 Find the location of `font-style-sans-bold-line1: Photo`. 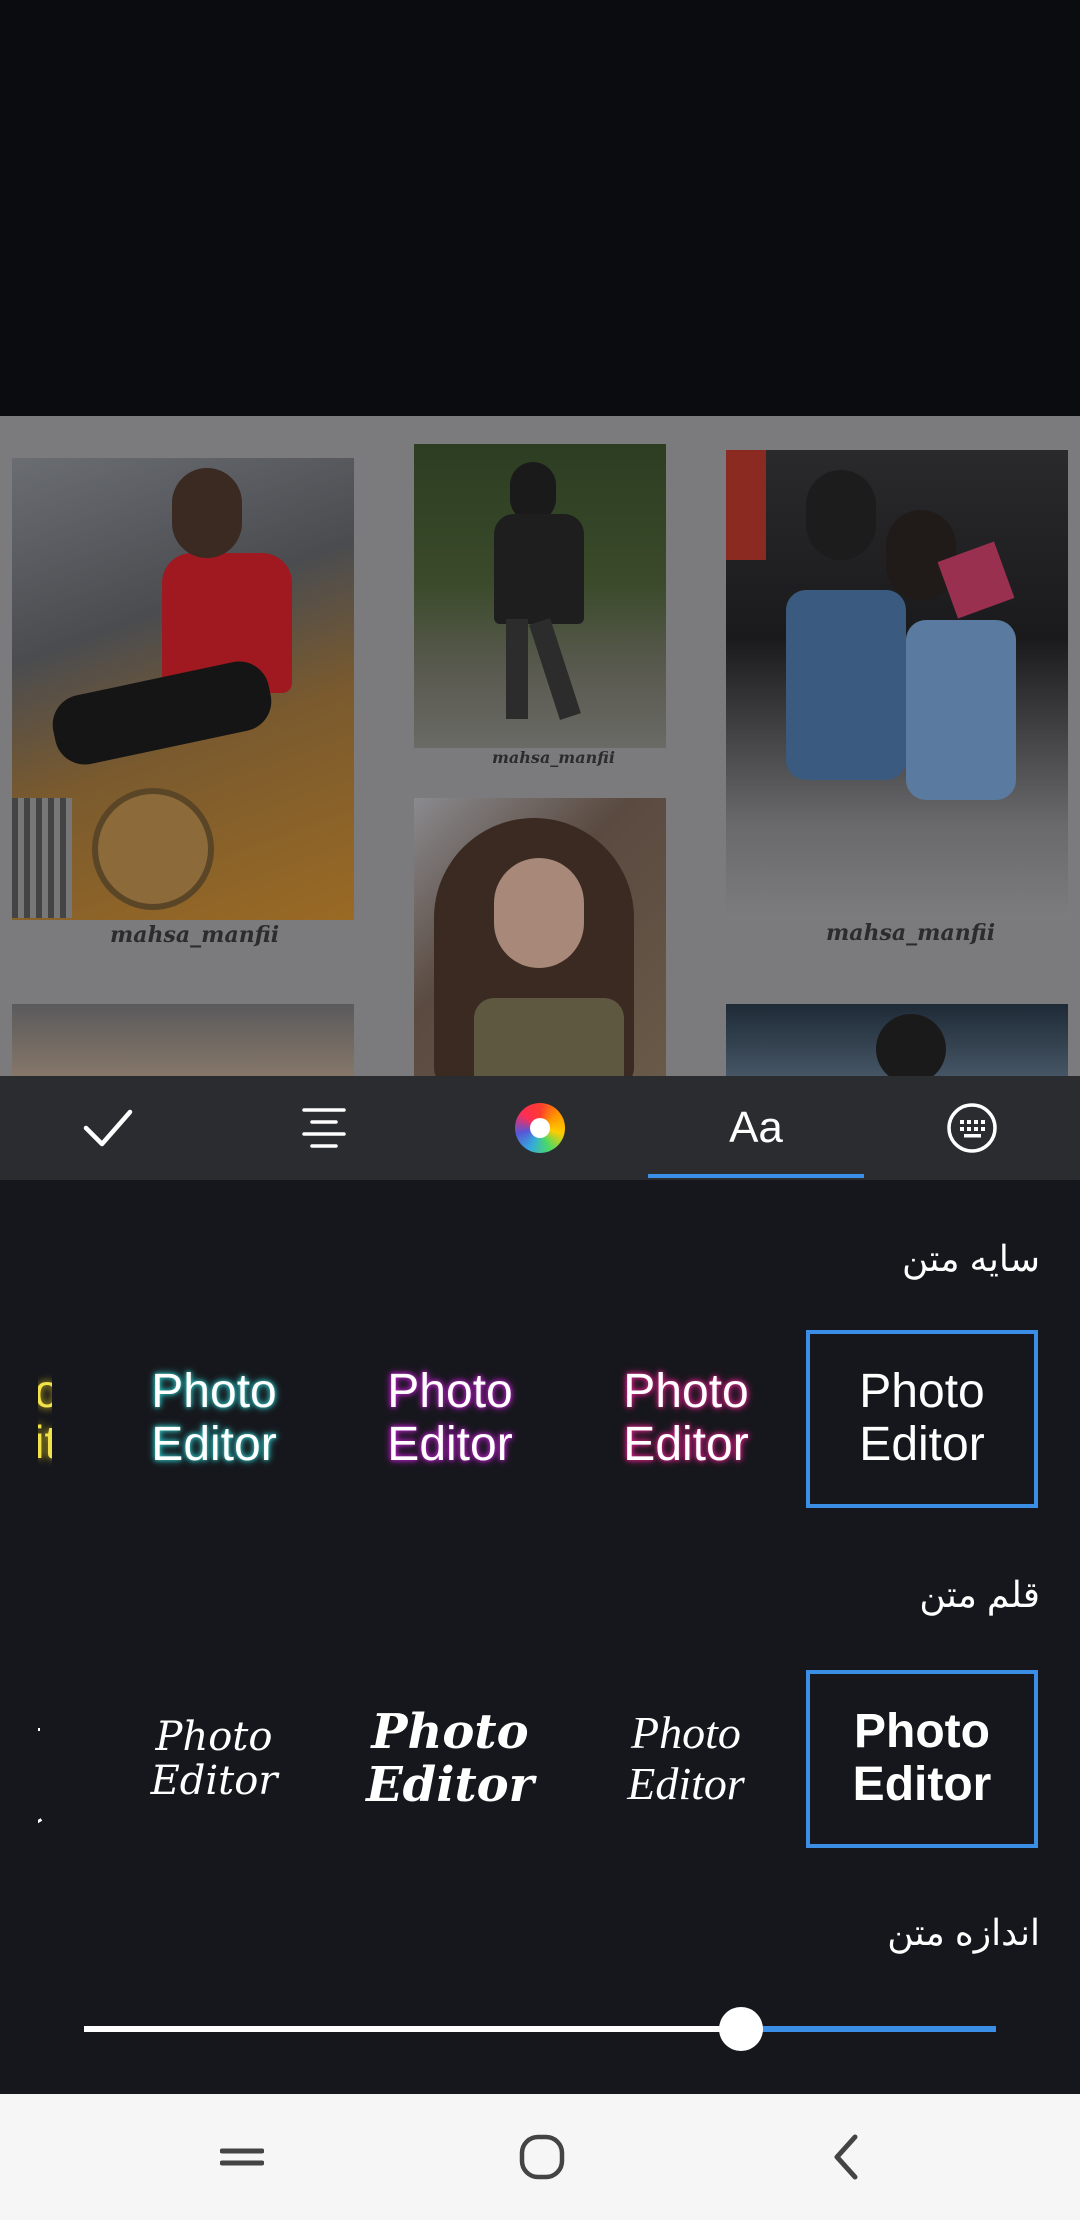

font-style-sans-bold-line1: Photo is located at coordinates (922, 1732).